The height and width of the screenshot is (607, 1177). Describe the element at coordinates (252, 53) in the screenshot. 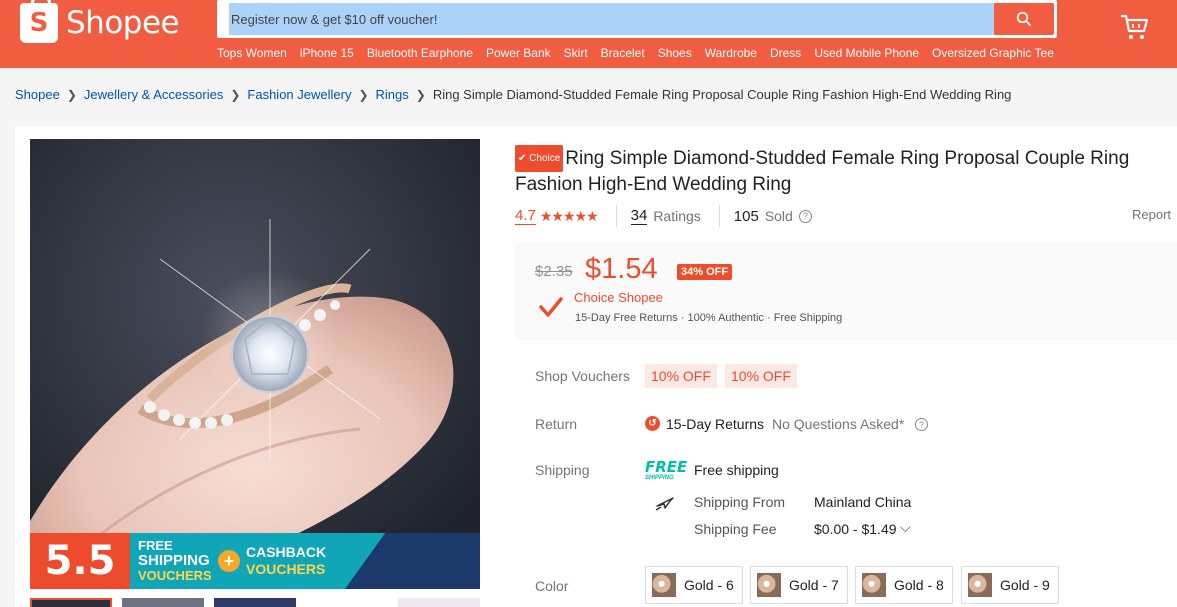

I see `hot-word: Tops Women` at that location.